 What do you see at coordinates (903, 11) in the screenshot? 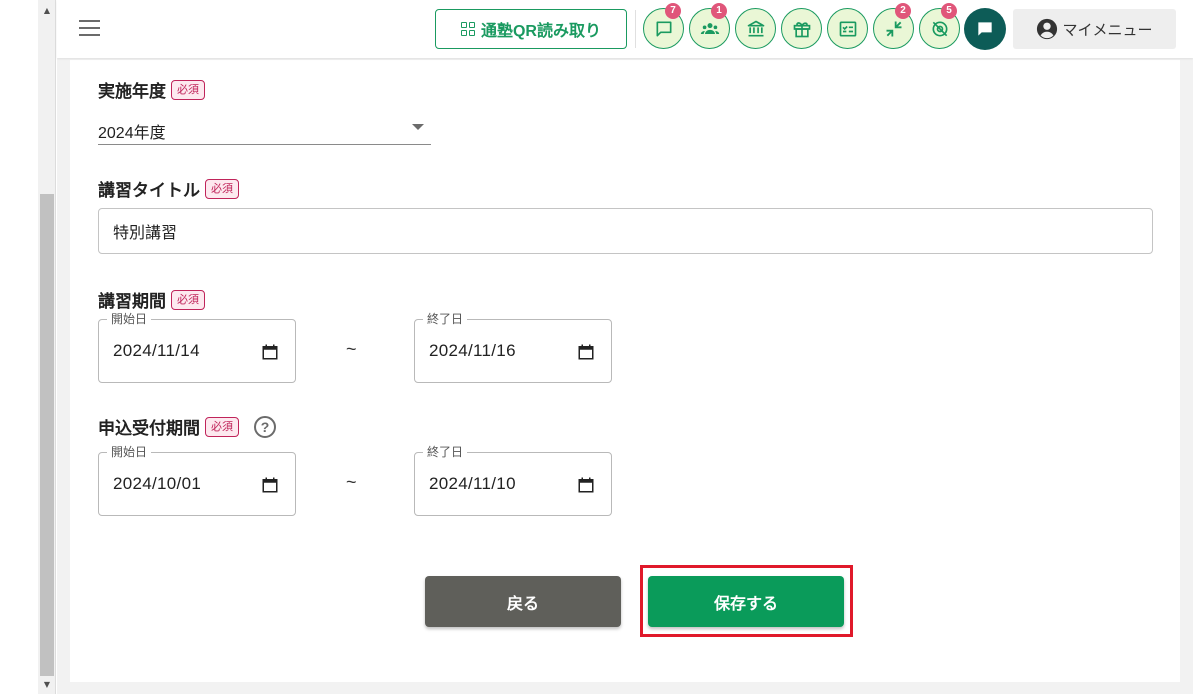
I see `compress-badge: 2` at bounding box center [903, 11].